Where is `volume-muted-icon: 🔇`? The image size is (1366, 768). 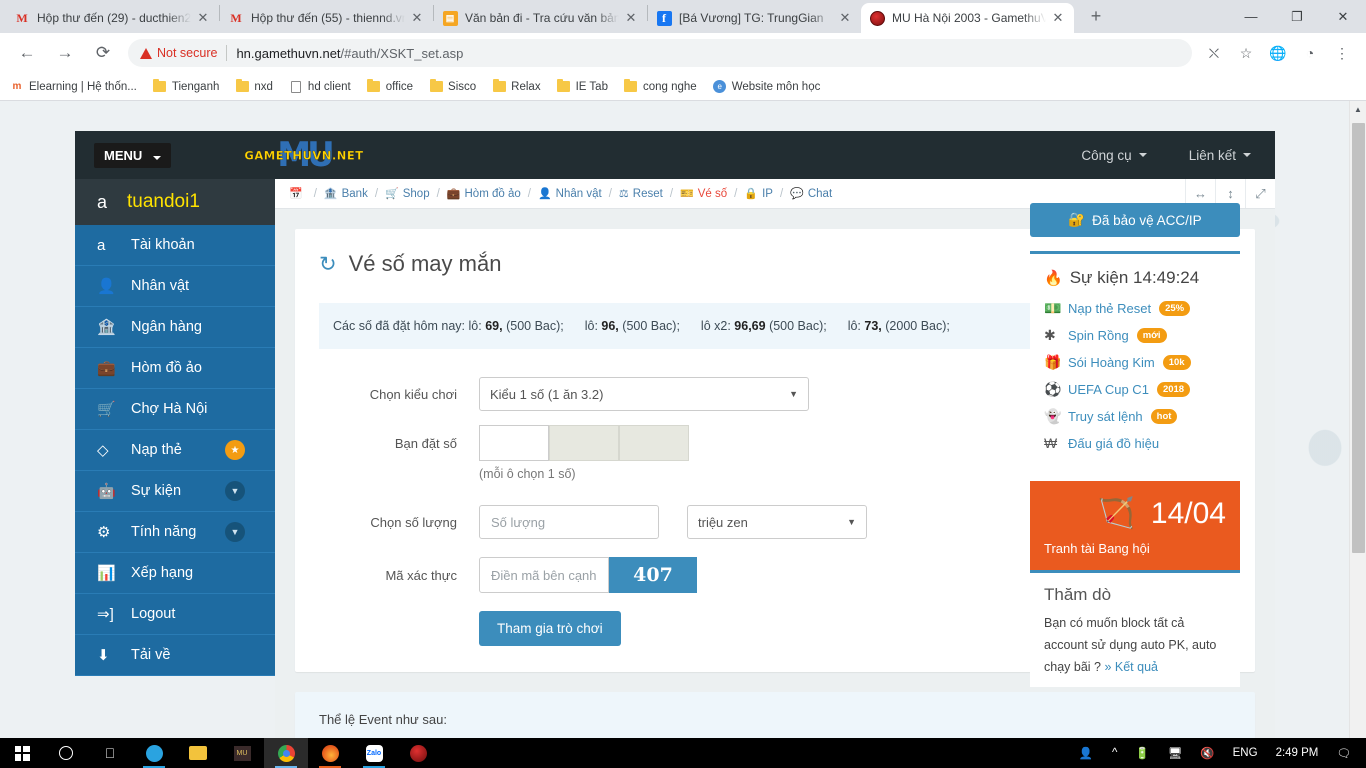 volume-muted-icon: 🔇 is located at coordinates (1207, 753).